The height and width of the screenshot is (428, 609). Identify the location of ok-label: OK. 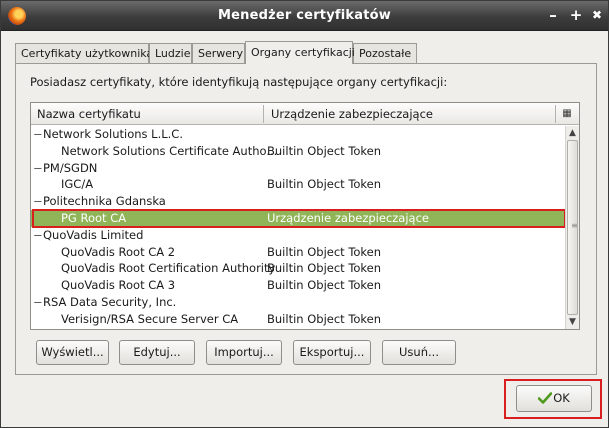
(561, 398).